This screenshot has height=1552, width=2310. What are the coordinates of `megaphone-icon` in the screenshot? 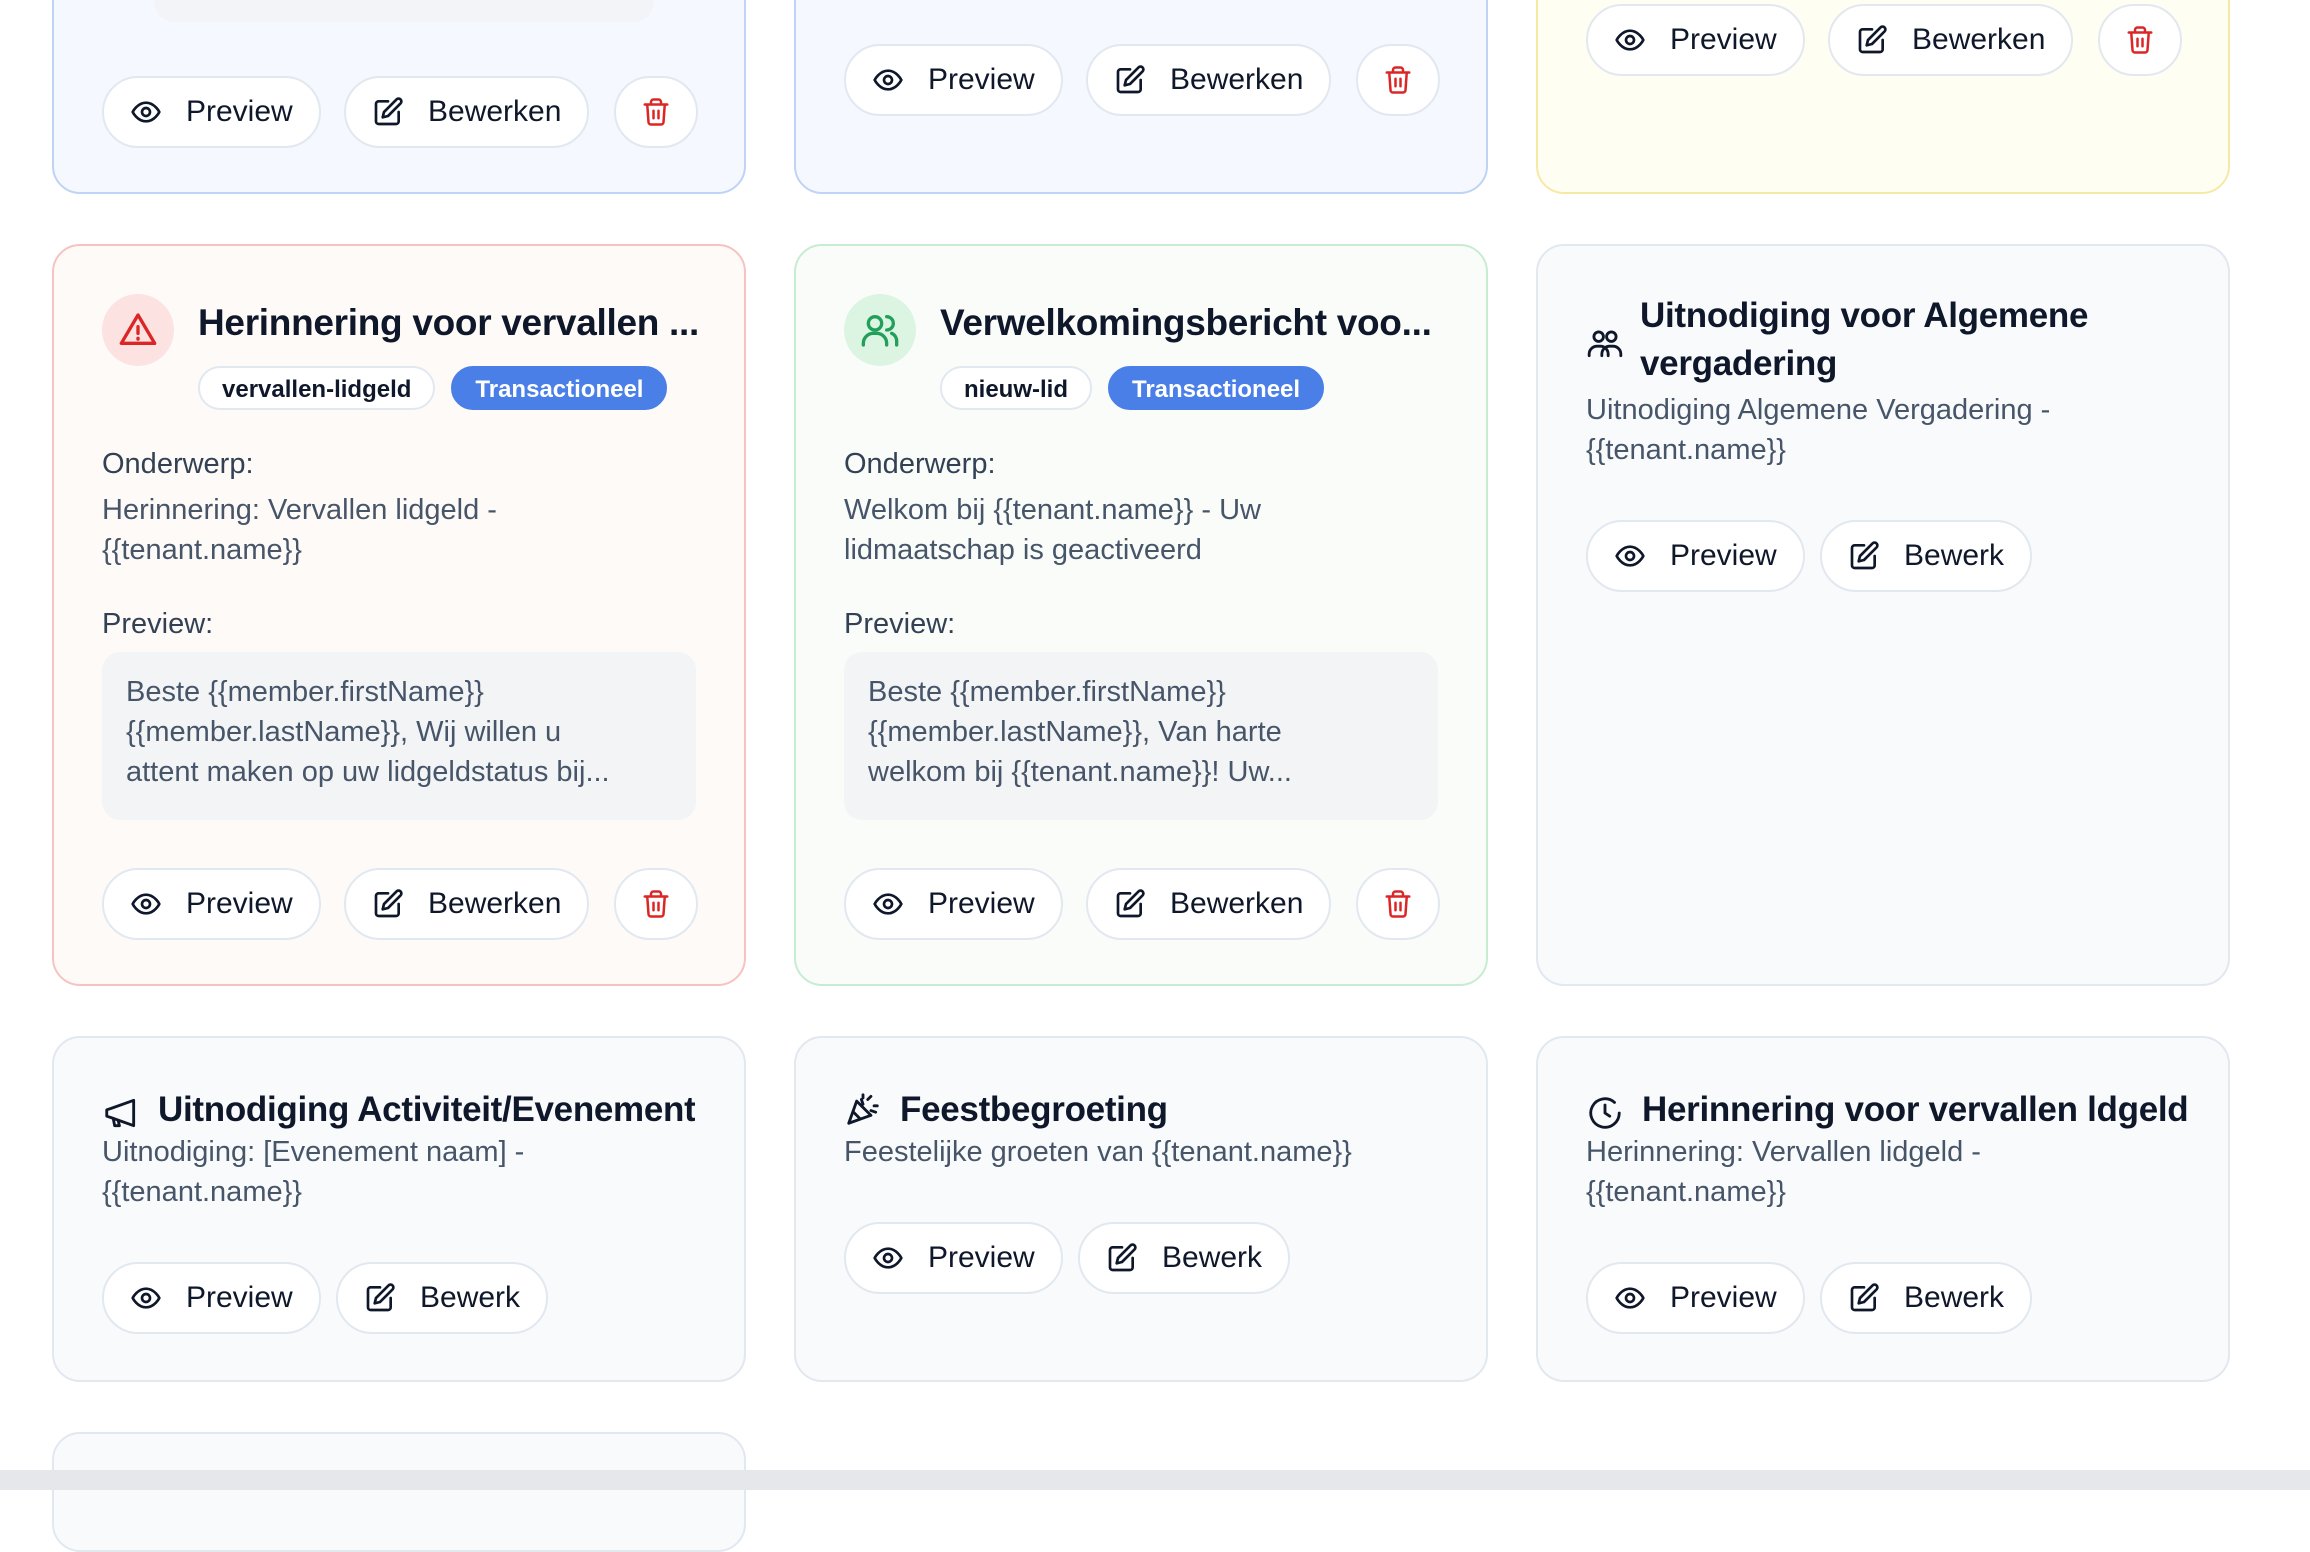 It's located at (120, 1113).